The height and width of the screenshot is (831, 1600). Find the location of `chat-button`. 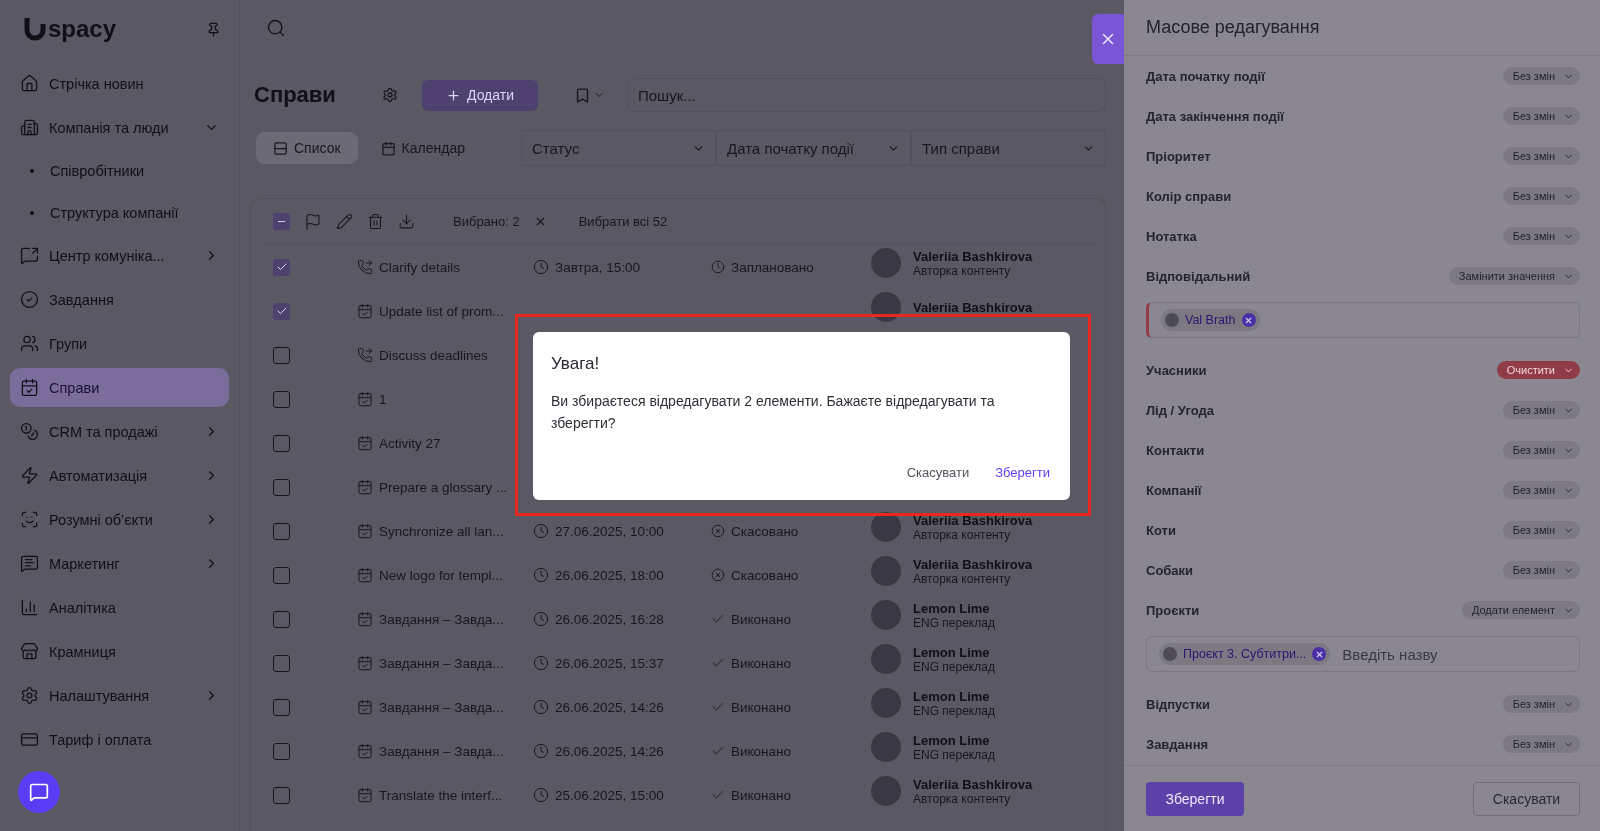

chat-button is located at coordinates (39, 792).